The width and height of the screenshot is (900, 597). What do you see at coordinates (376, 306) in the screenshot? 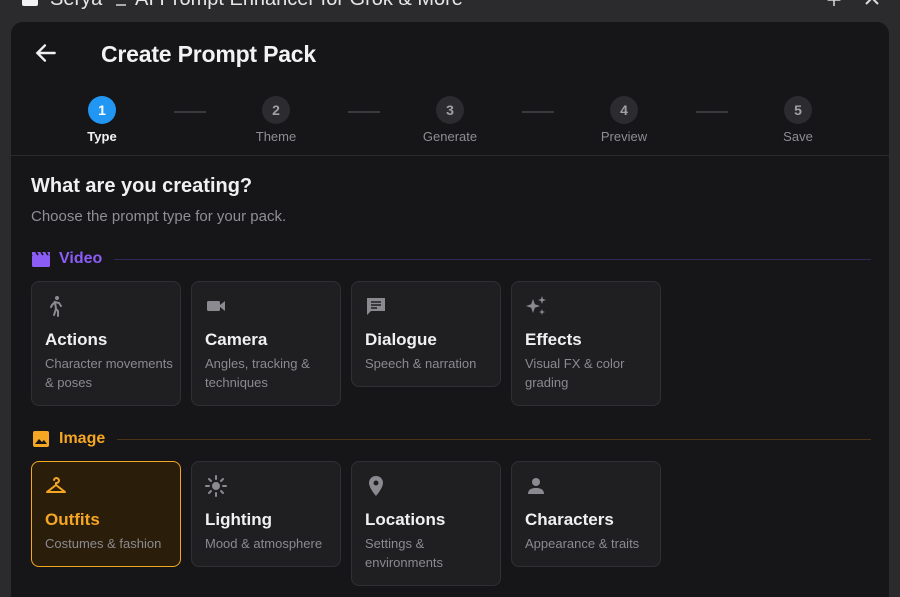
I see `chat-bubble-icon` at bounding box center [376, 306].